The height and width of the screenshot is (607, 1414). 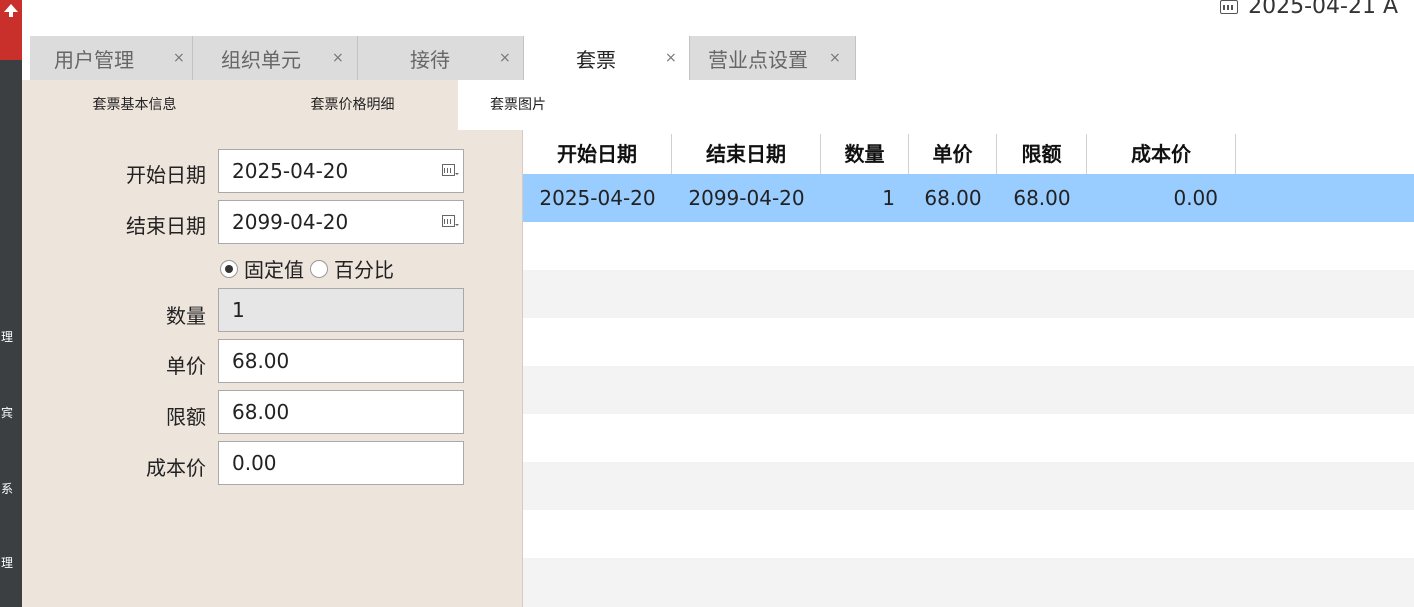 What do you see at coordinates (518, 105) in the screenshot?
I see `subtab-images: 套票图片` at bounding box center [518, 105].